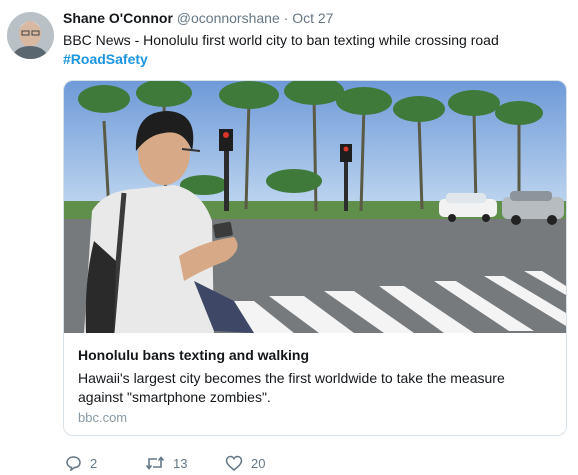 The image size is (578, 475). What do you see at coordinates (30, 35) in the screenshot?
I see `avatar` at bounding box center [30, 35].